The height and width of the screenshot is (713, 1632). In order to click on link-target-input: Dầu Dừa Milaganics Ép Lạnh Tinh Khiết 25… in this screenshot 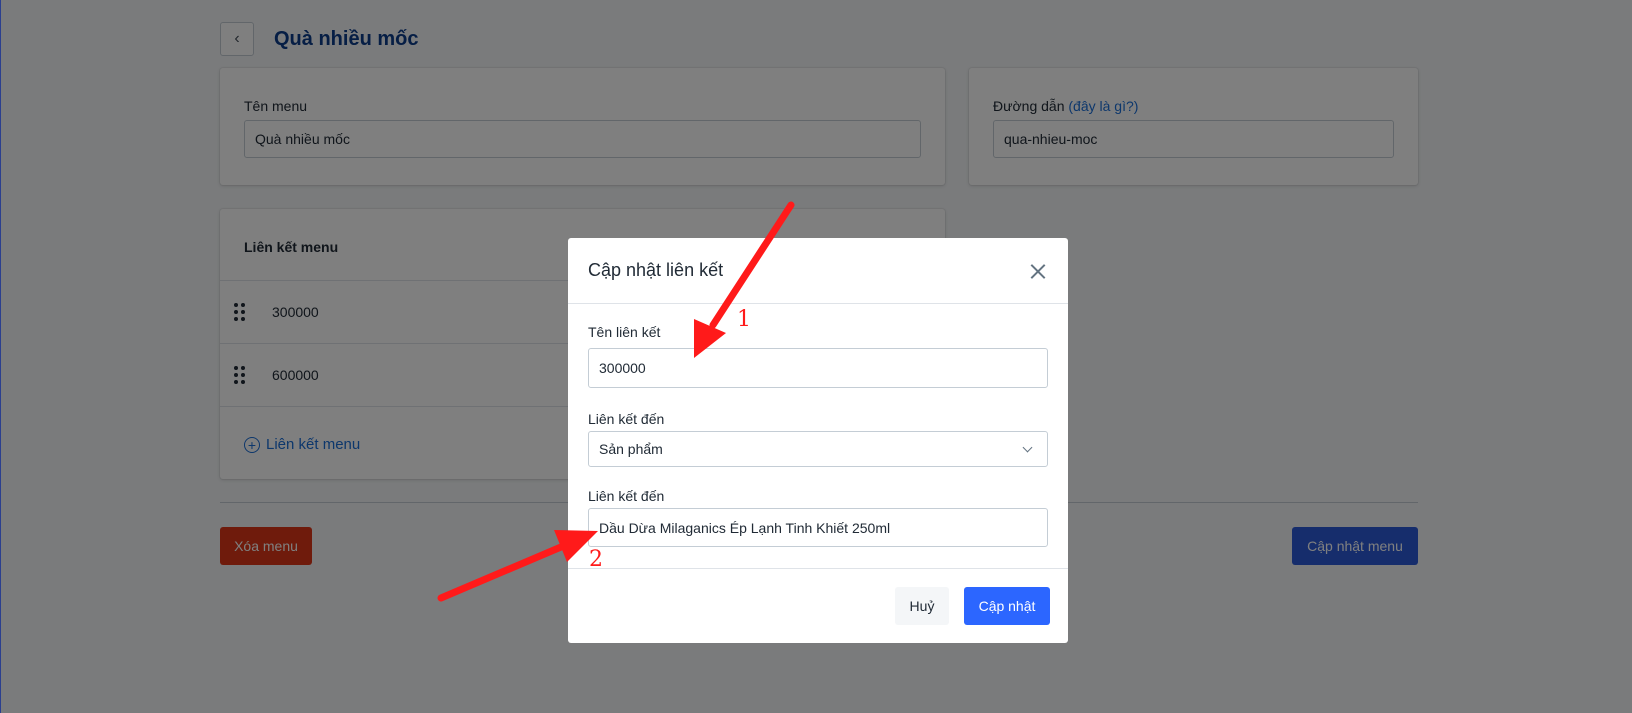, I will do `click(818, 527)`.